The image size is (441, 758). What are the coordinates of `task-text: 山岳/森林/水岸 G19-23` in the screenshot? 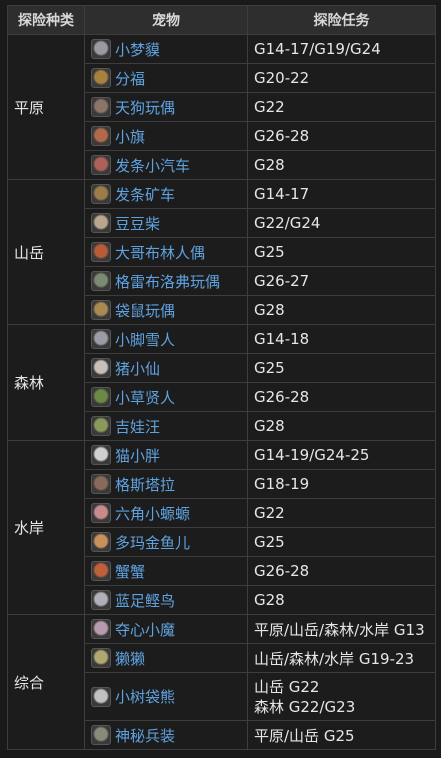 It's located at (334, 658).